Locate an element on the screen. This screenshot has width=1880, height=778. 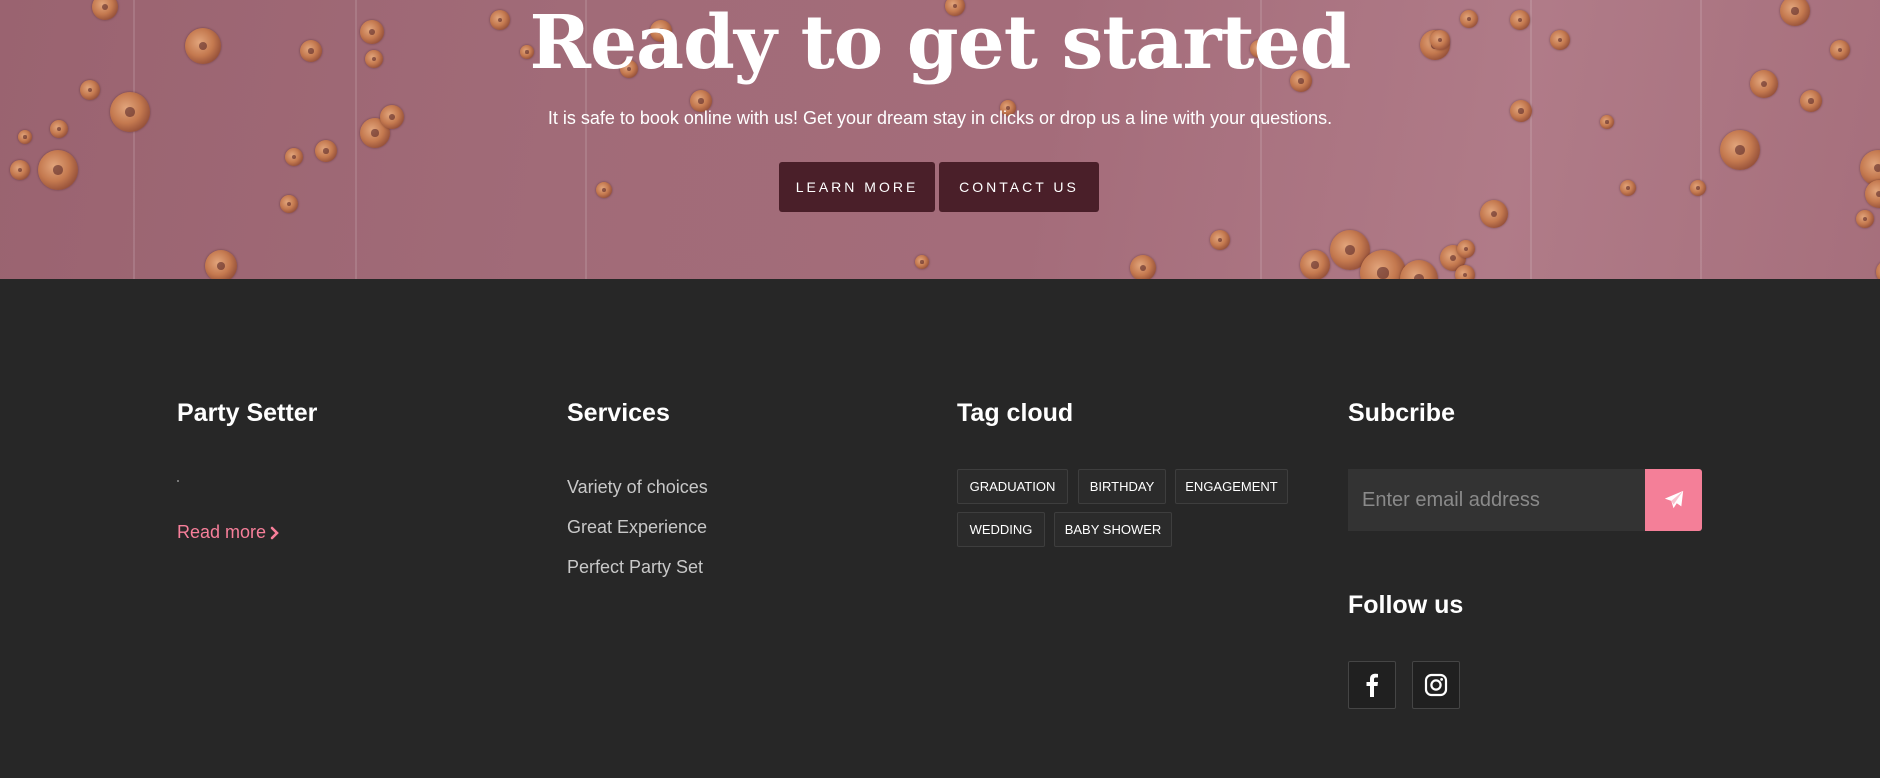
service-link: Perfect Party Set is located at coordinates (635, 567).